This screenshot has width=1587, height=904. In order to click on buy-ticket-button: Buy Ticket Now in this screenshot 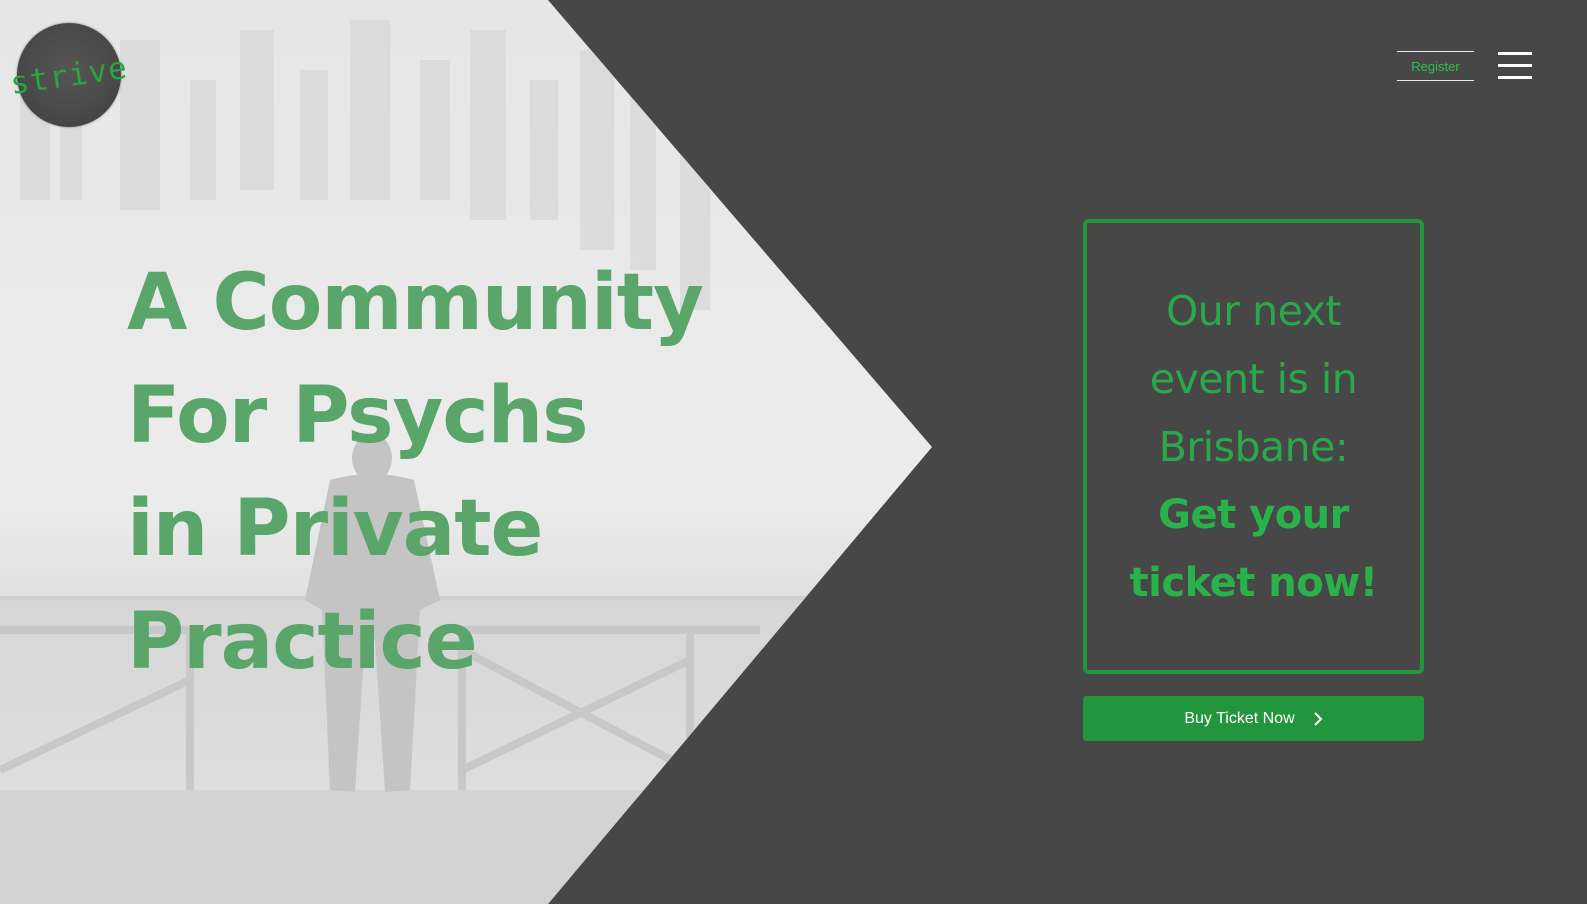, I will do `click(1253, 718)`.